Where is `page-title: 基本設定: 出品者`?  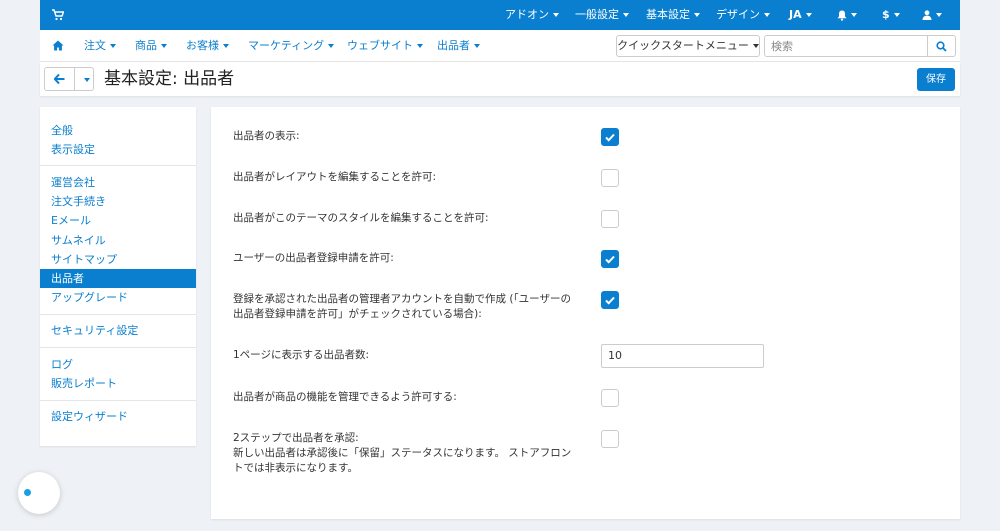 page-title: 基本設定: 出品者 is located at coordinates (169, 79).